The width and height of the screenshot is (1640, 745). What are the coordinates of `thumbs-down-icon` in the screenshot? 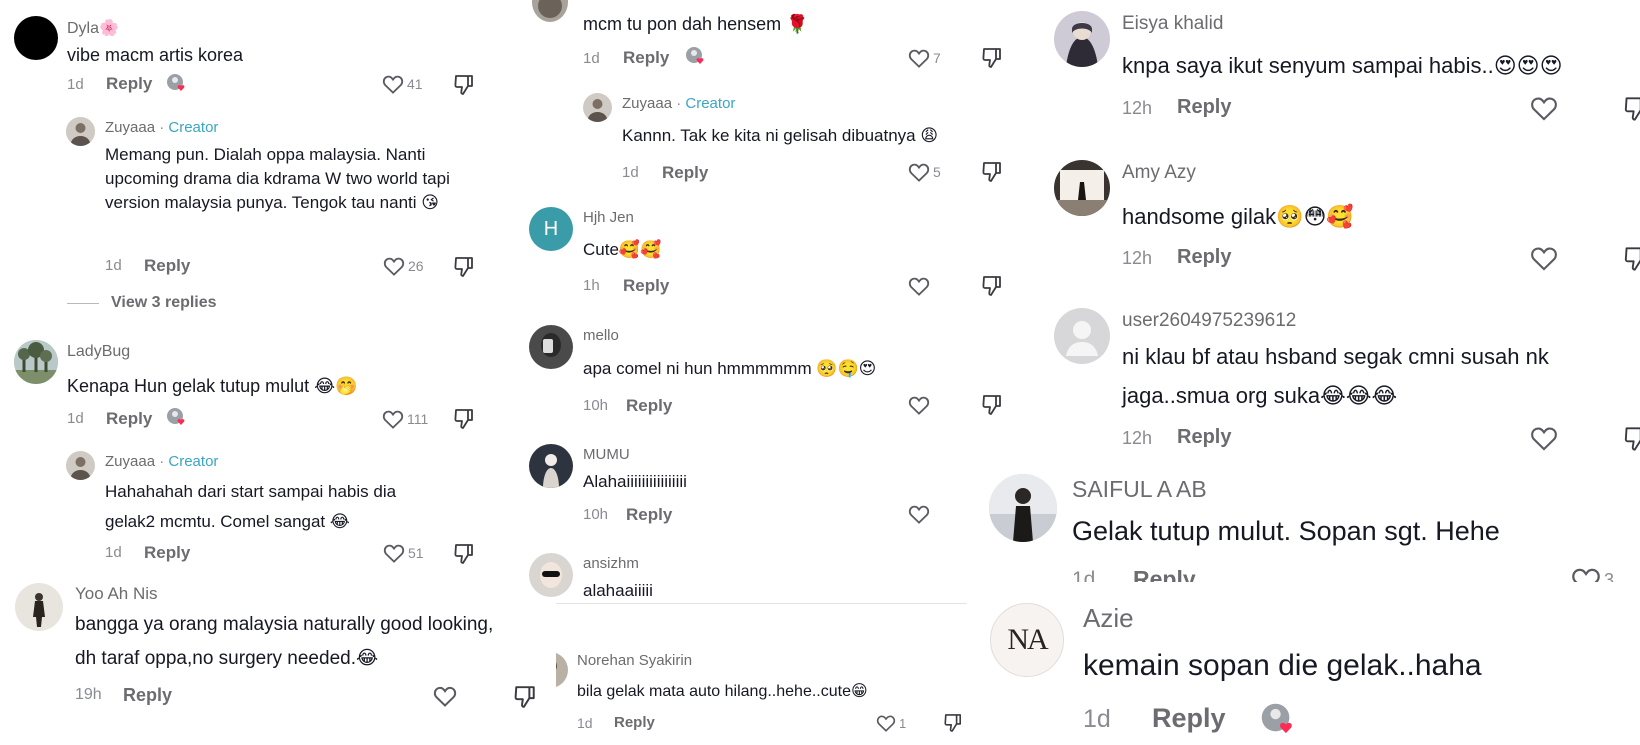 It's located at (991, 172).